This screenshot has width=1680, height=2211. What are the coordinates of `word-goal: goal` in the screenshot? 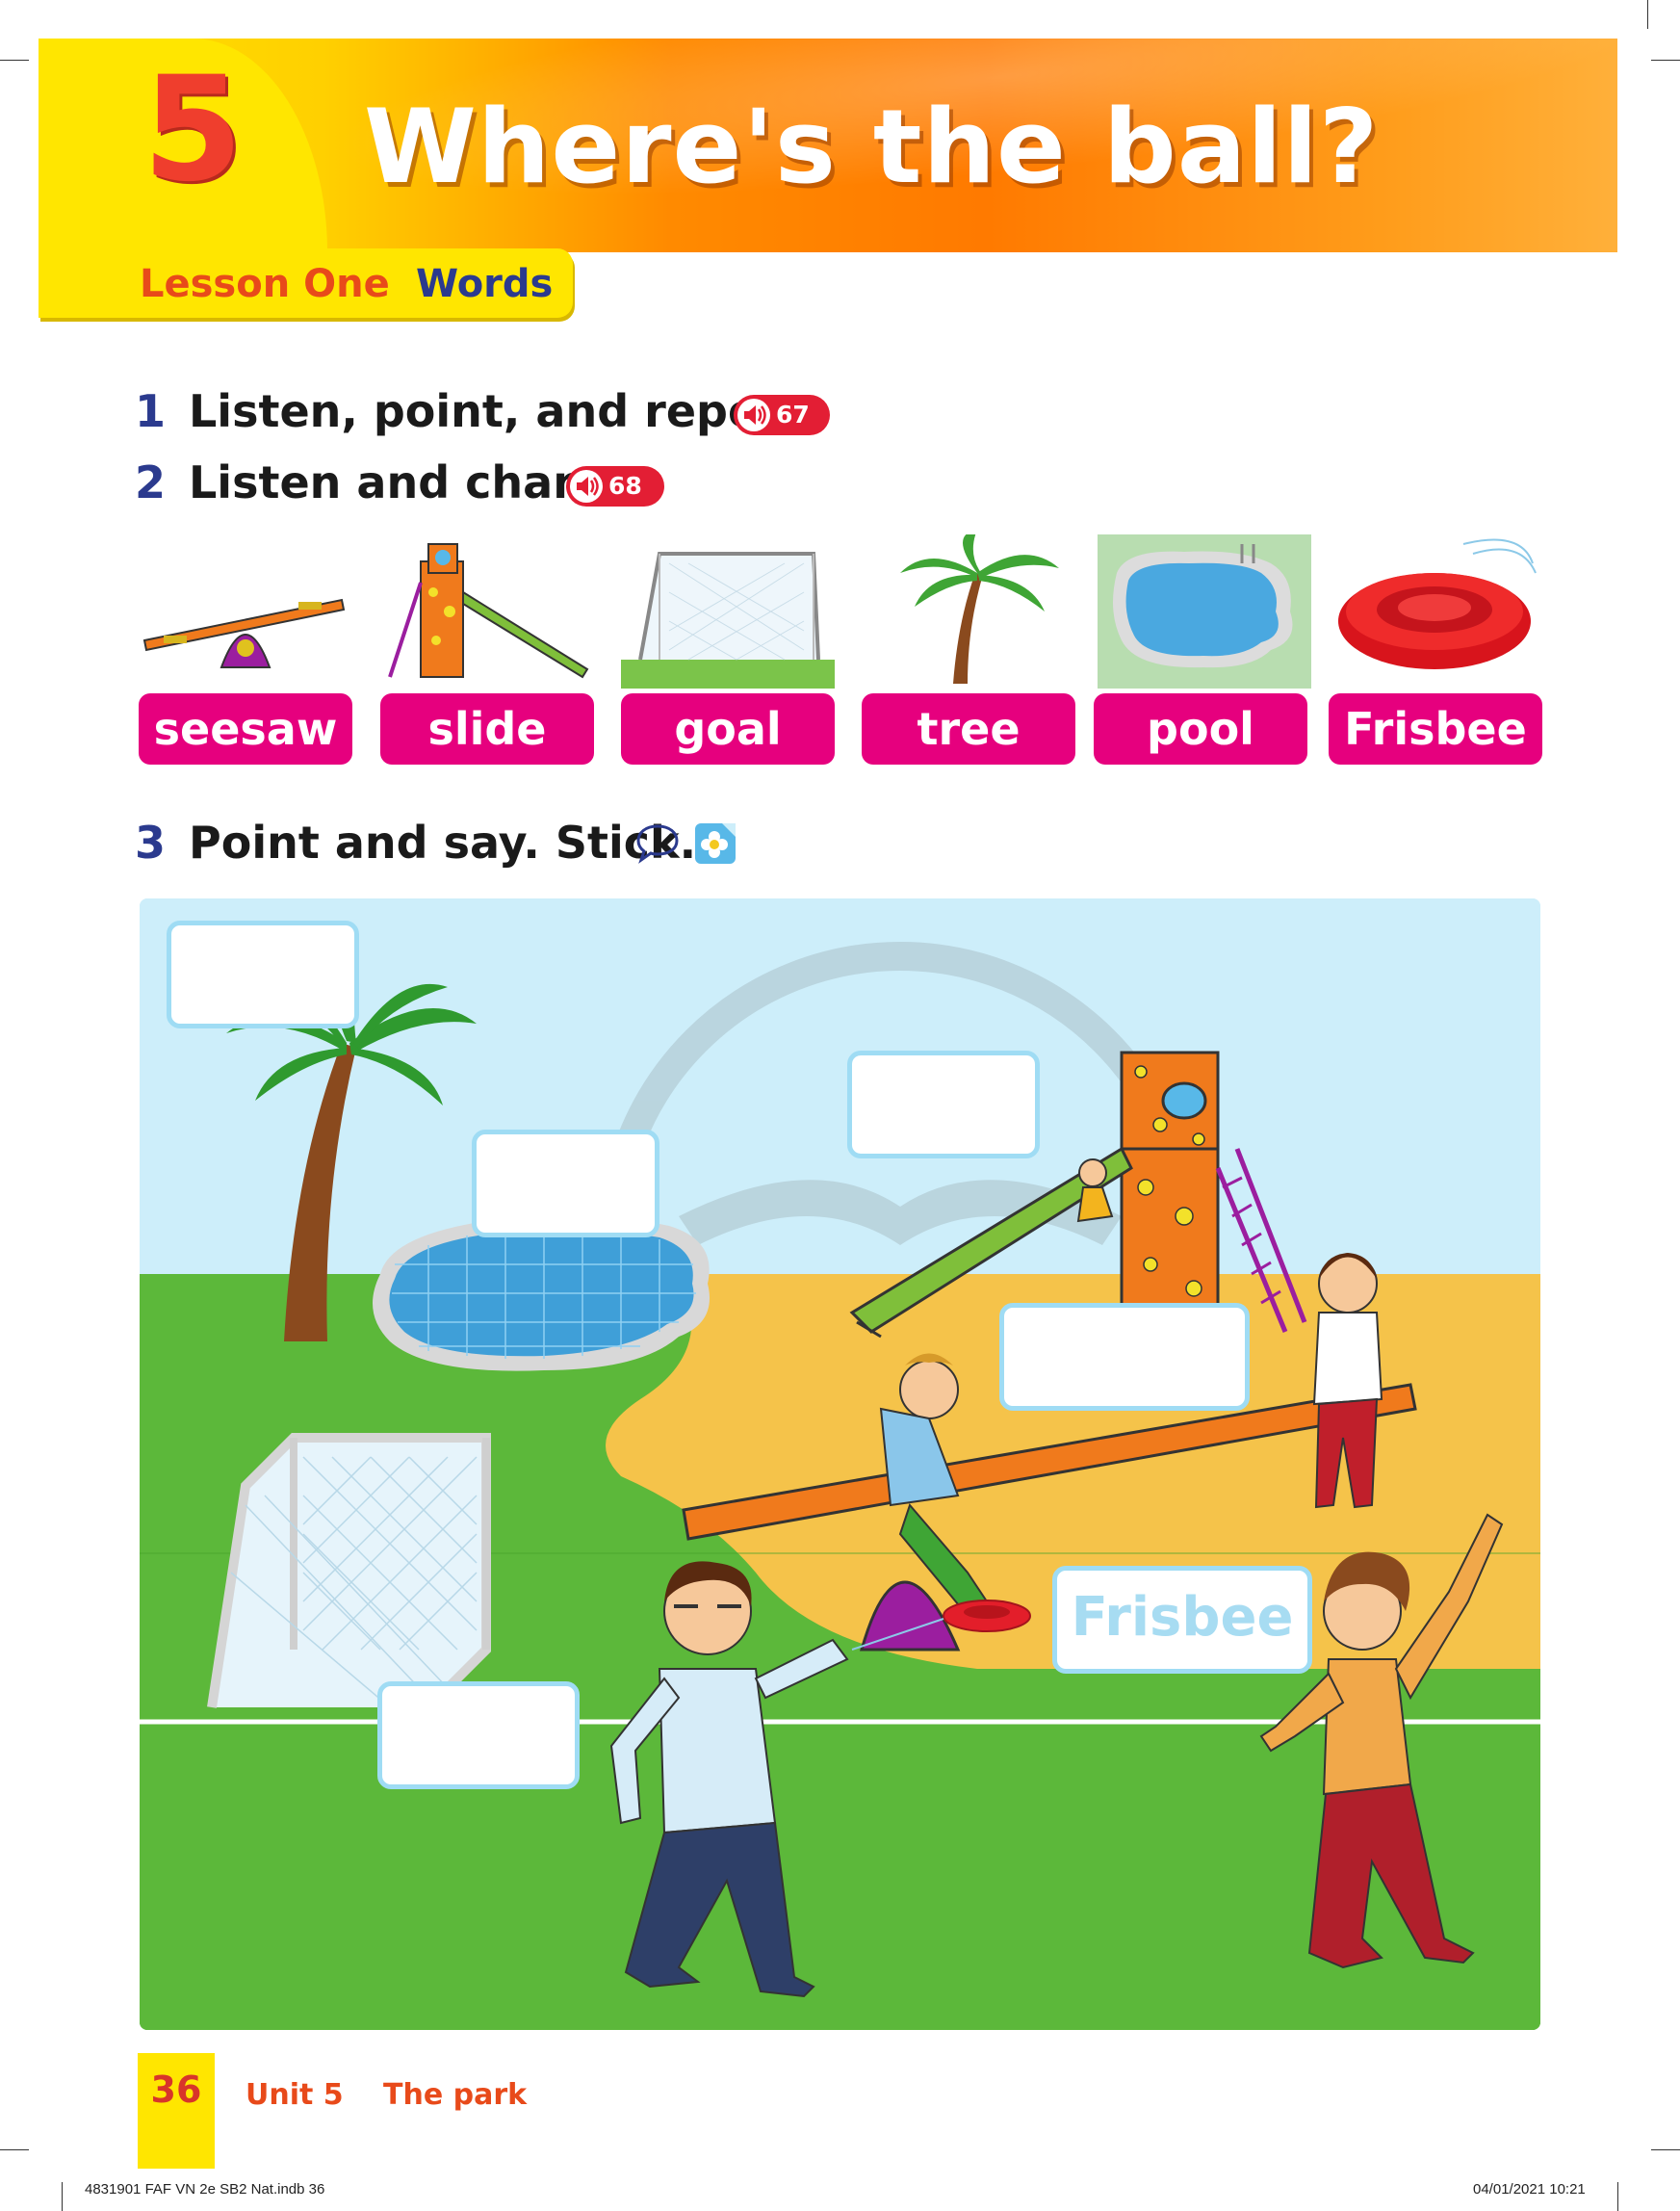 It's located at (728, 729).